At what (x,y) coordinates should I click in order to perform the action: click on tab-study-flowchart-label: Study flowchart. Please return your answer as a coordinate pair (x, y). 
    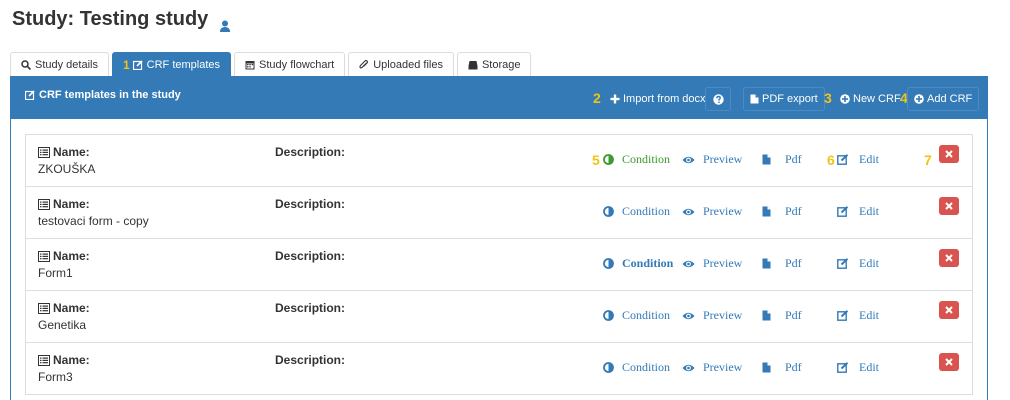
    Looking at the image, I should click on (297, 64).